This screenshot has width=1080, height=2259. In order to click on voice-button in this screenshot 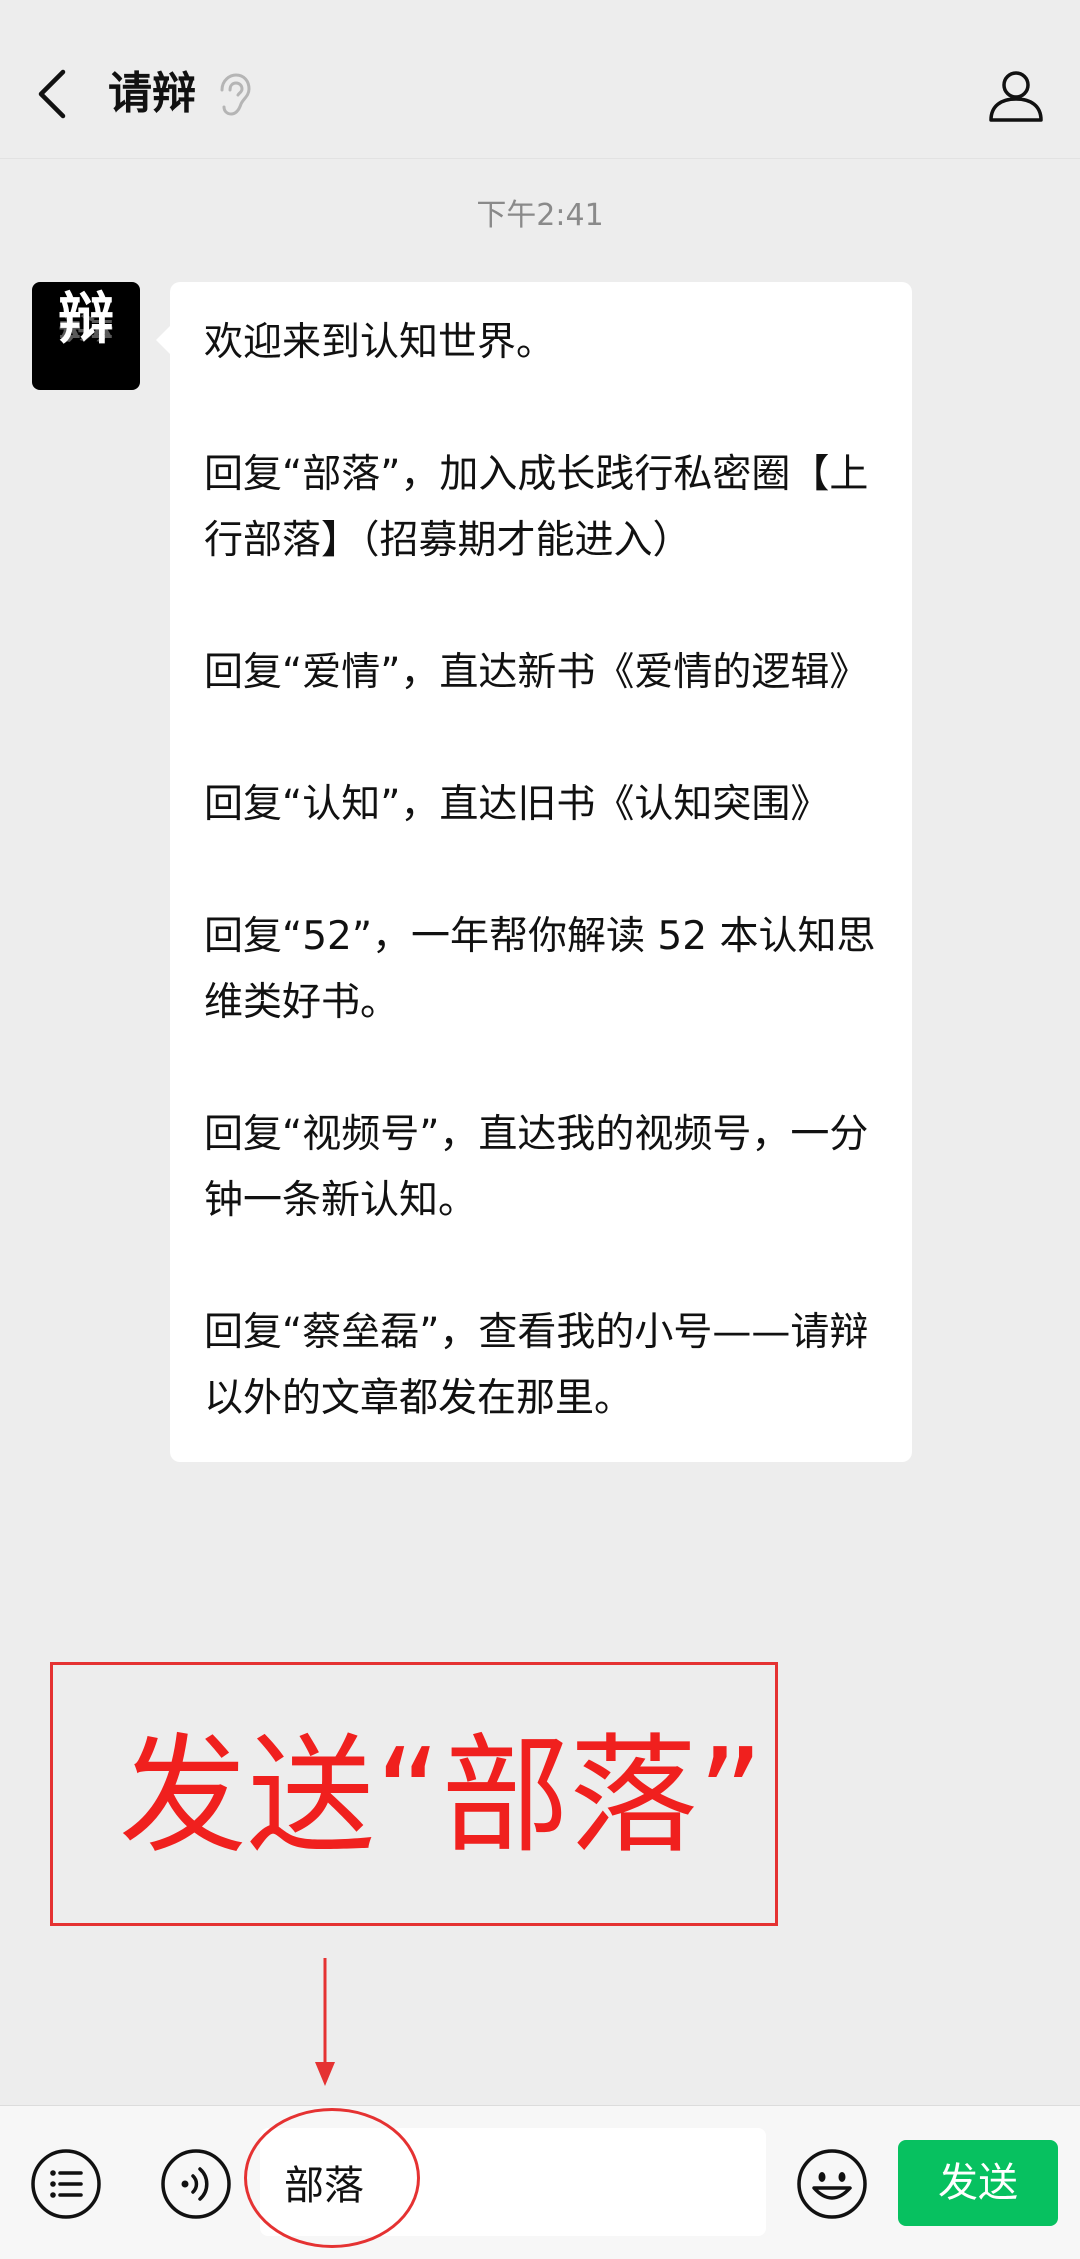, I will do `click(196, 2184)`.